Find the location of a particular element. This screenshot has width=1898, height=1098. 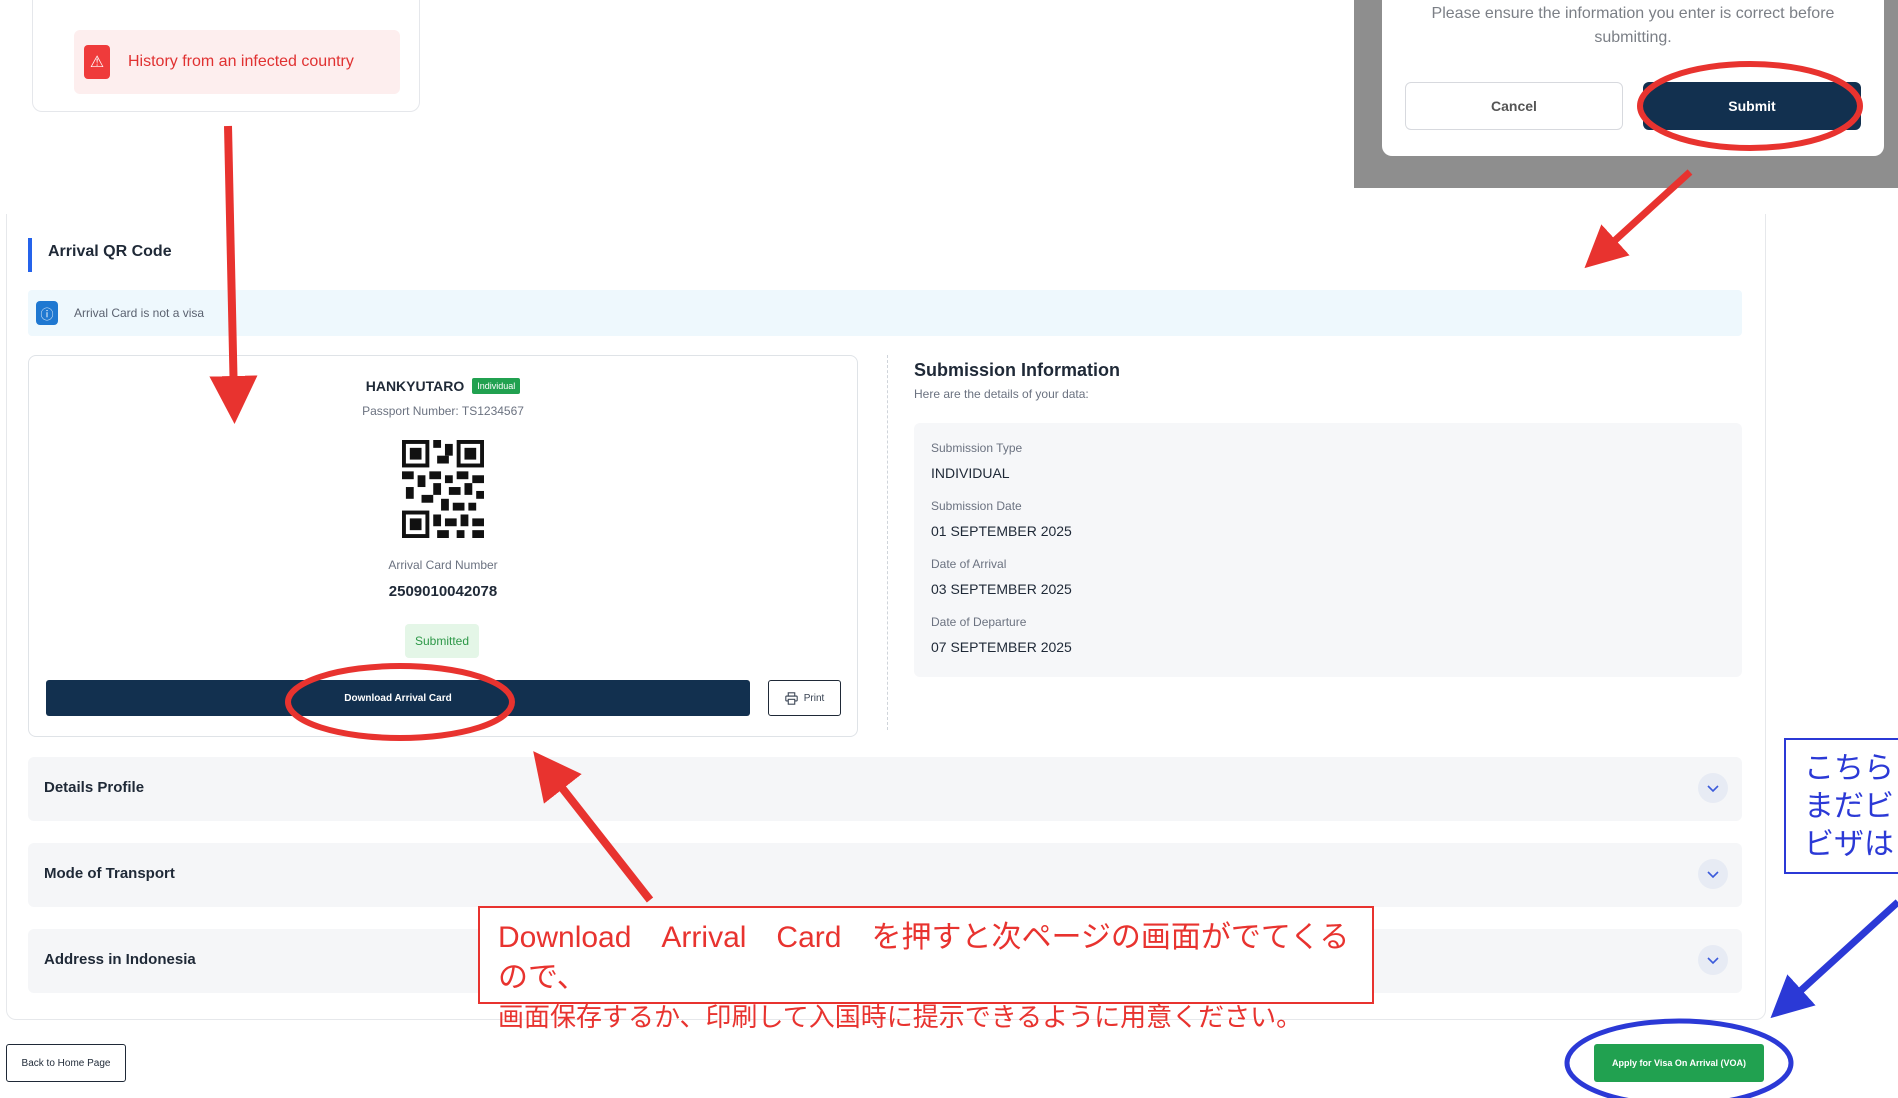

alert-text: History from an infected country is located at coordinates (241, 61).